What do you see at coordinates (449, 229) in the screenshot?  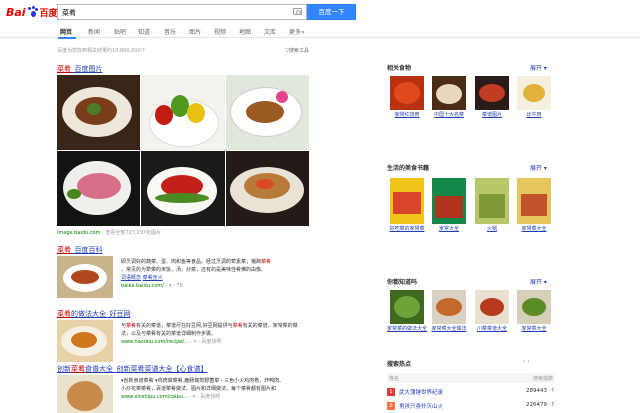 I see `book-label: 家常大全` at bounding box center [449, 229].